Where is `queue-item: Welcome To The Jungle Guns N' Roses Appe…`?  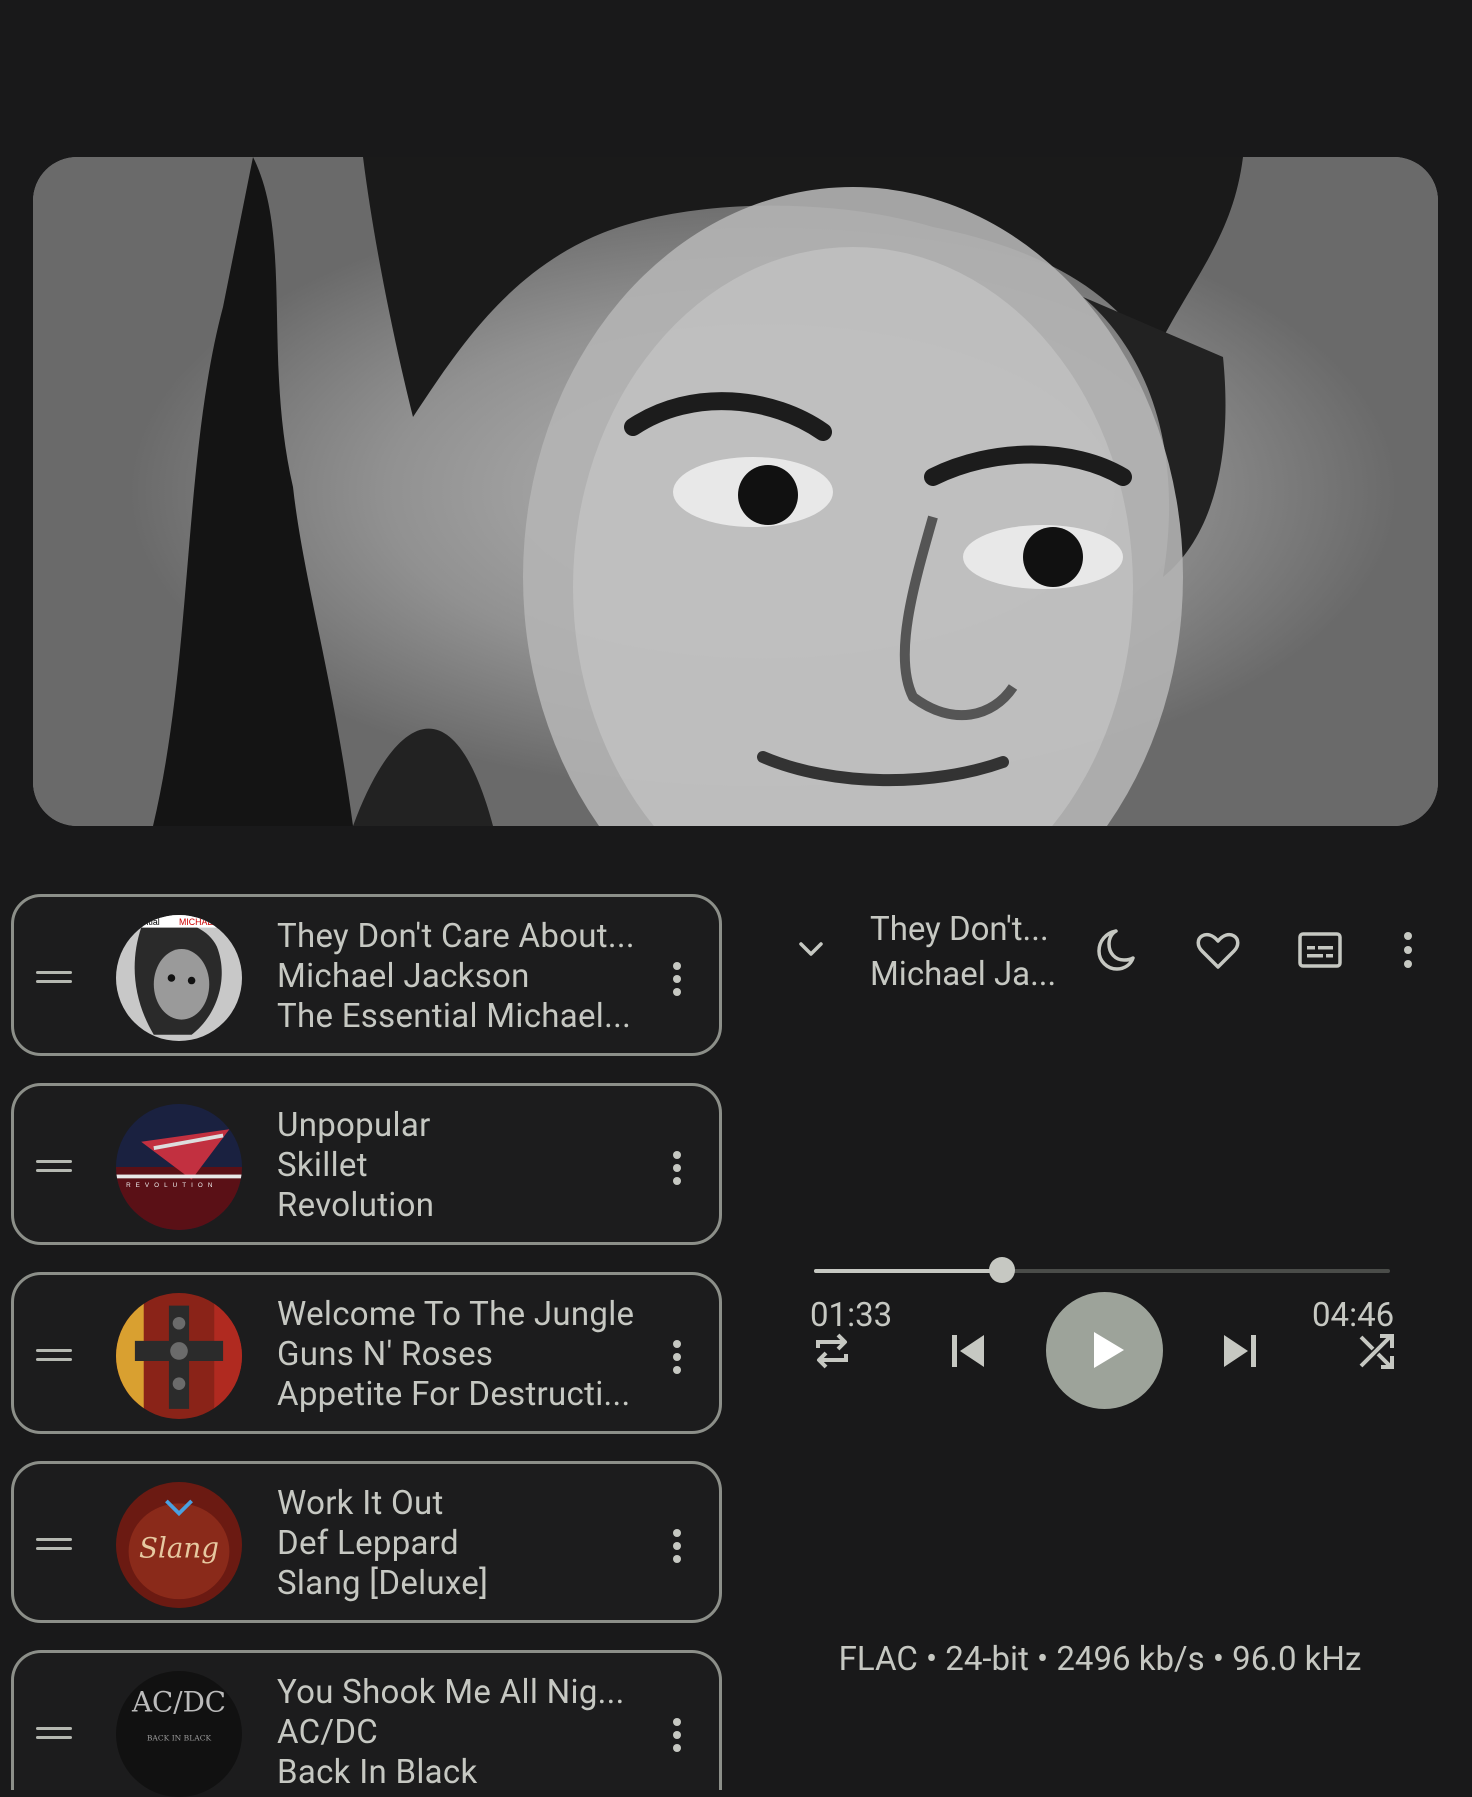 queue-item: Welcome To The Jungle Guns N' Roses Appe… is located at coordinates (366, 1353).